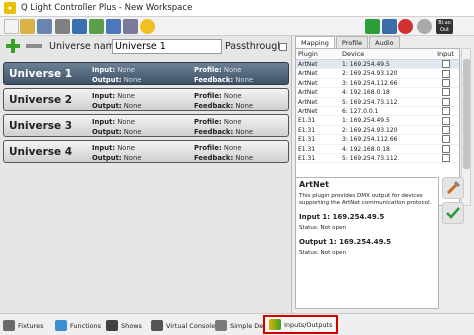 The height and width of the screenshot is (335, 474). What do you see at coordinates (424, 26) in the screenshot?
I see `close-icon` at bounding box center [424, 26].